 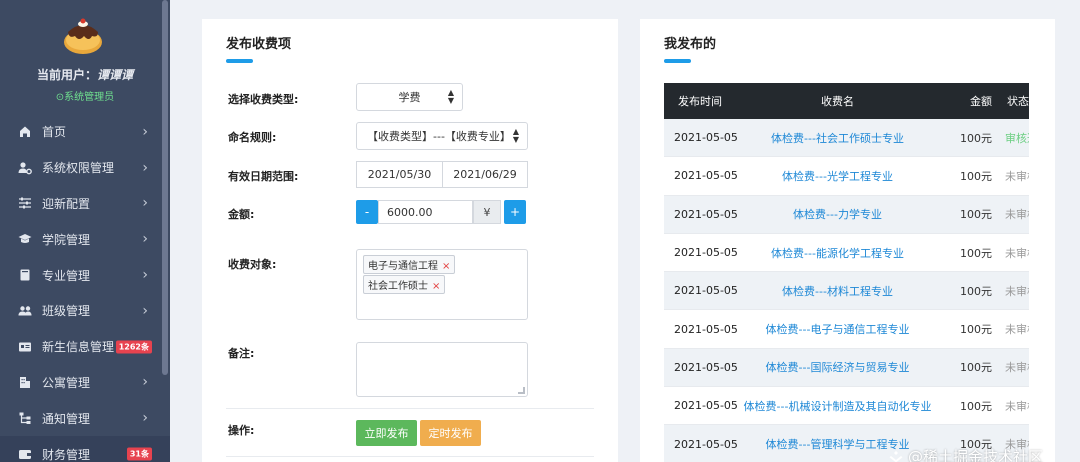 What do you see at coordinates (367, 212) in the screenshot?
I see `decrement-button: -` at bounding box center [367, 212].